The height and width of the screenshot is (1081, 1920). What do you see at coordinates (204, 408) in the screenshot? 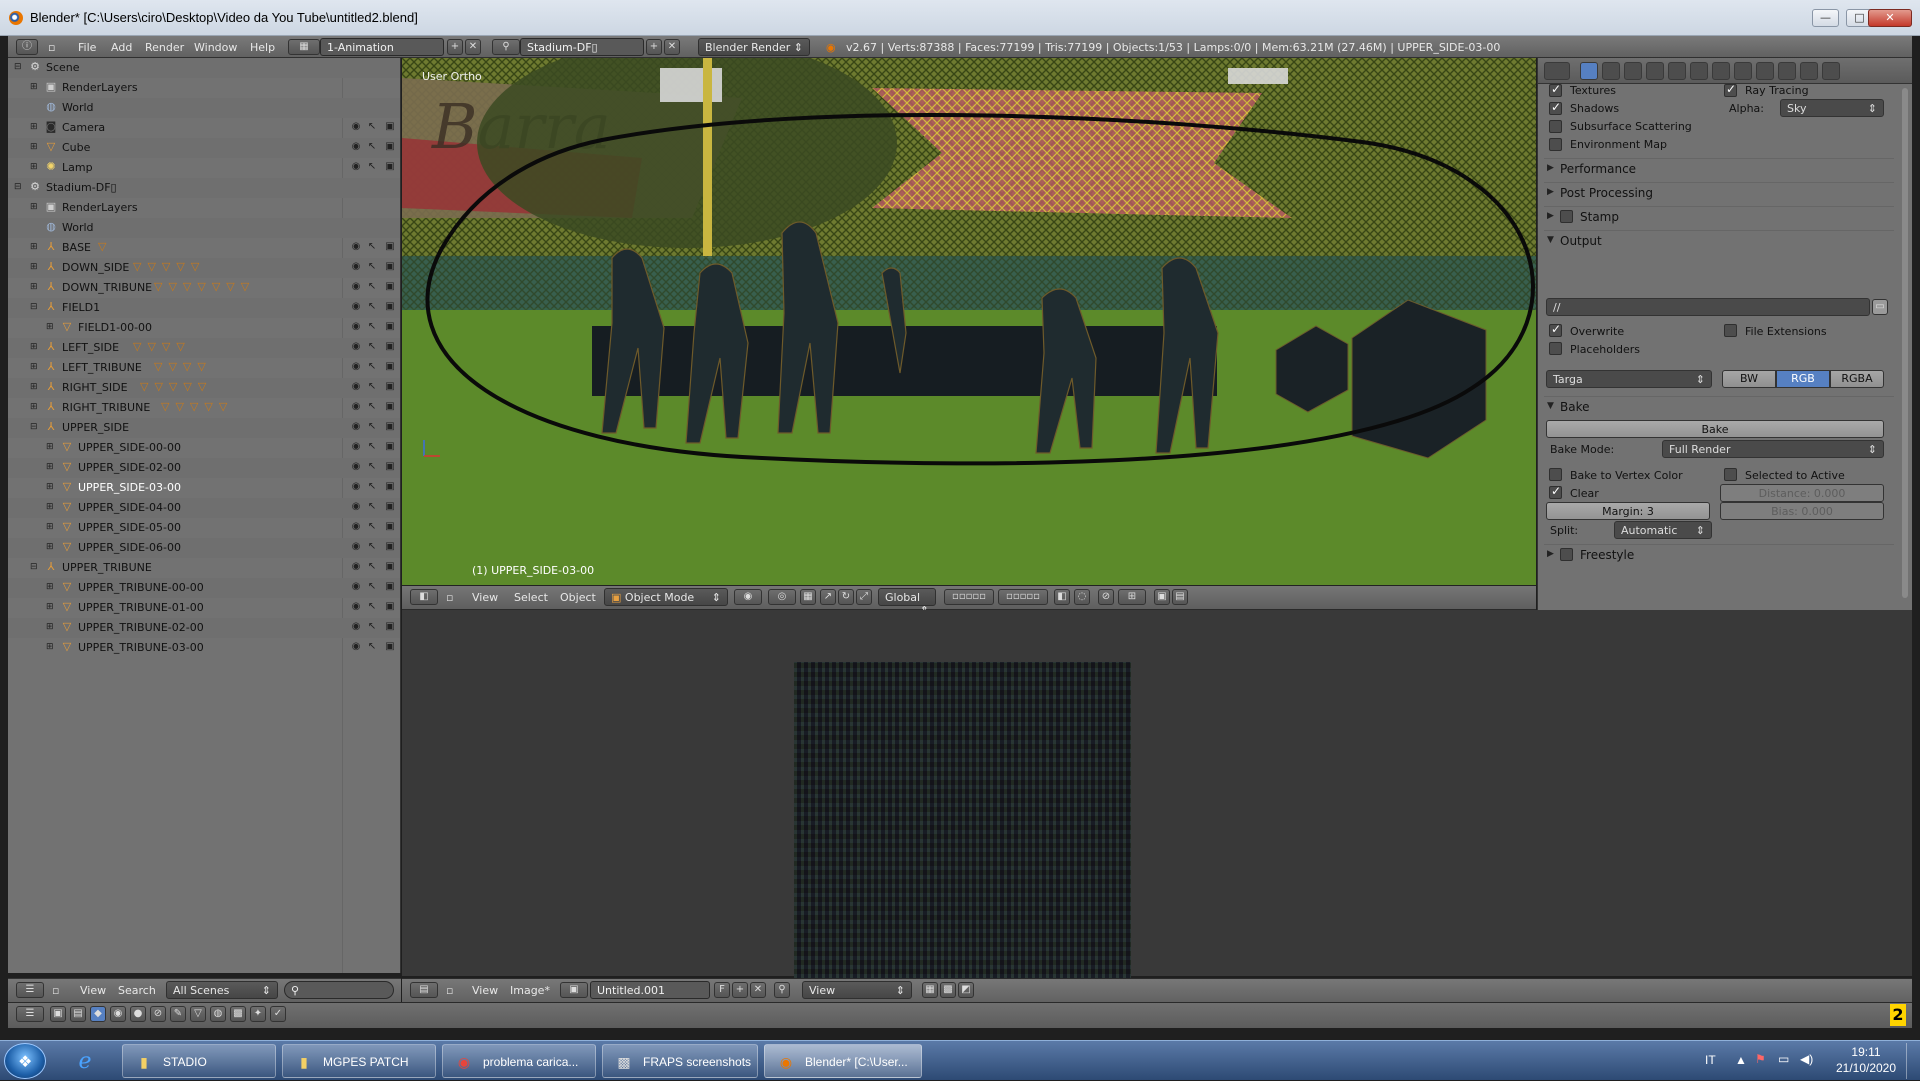
I see `outliner-row: ⊞ ⅄ RIGHT_TRIBUNE ▽▽▽▽▽ ◉ ↖ ▣` at bounding box center [204, 408].